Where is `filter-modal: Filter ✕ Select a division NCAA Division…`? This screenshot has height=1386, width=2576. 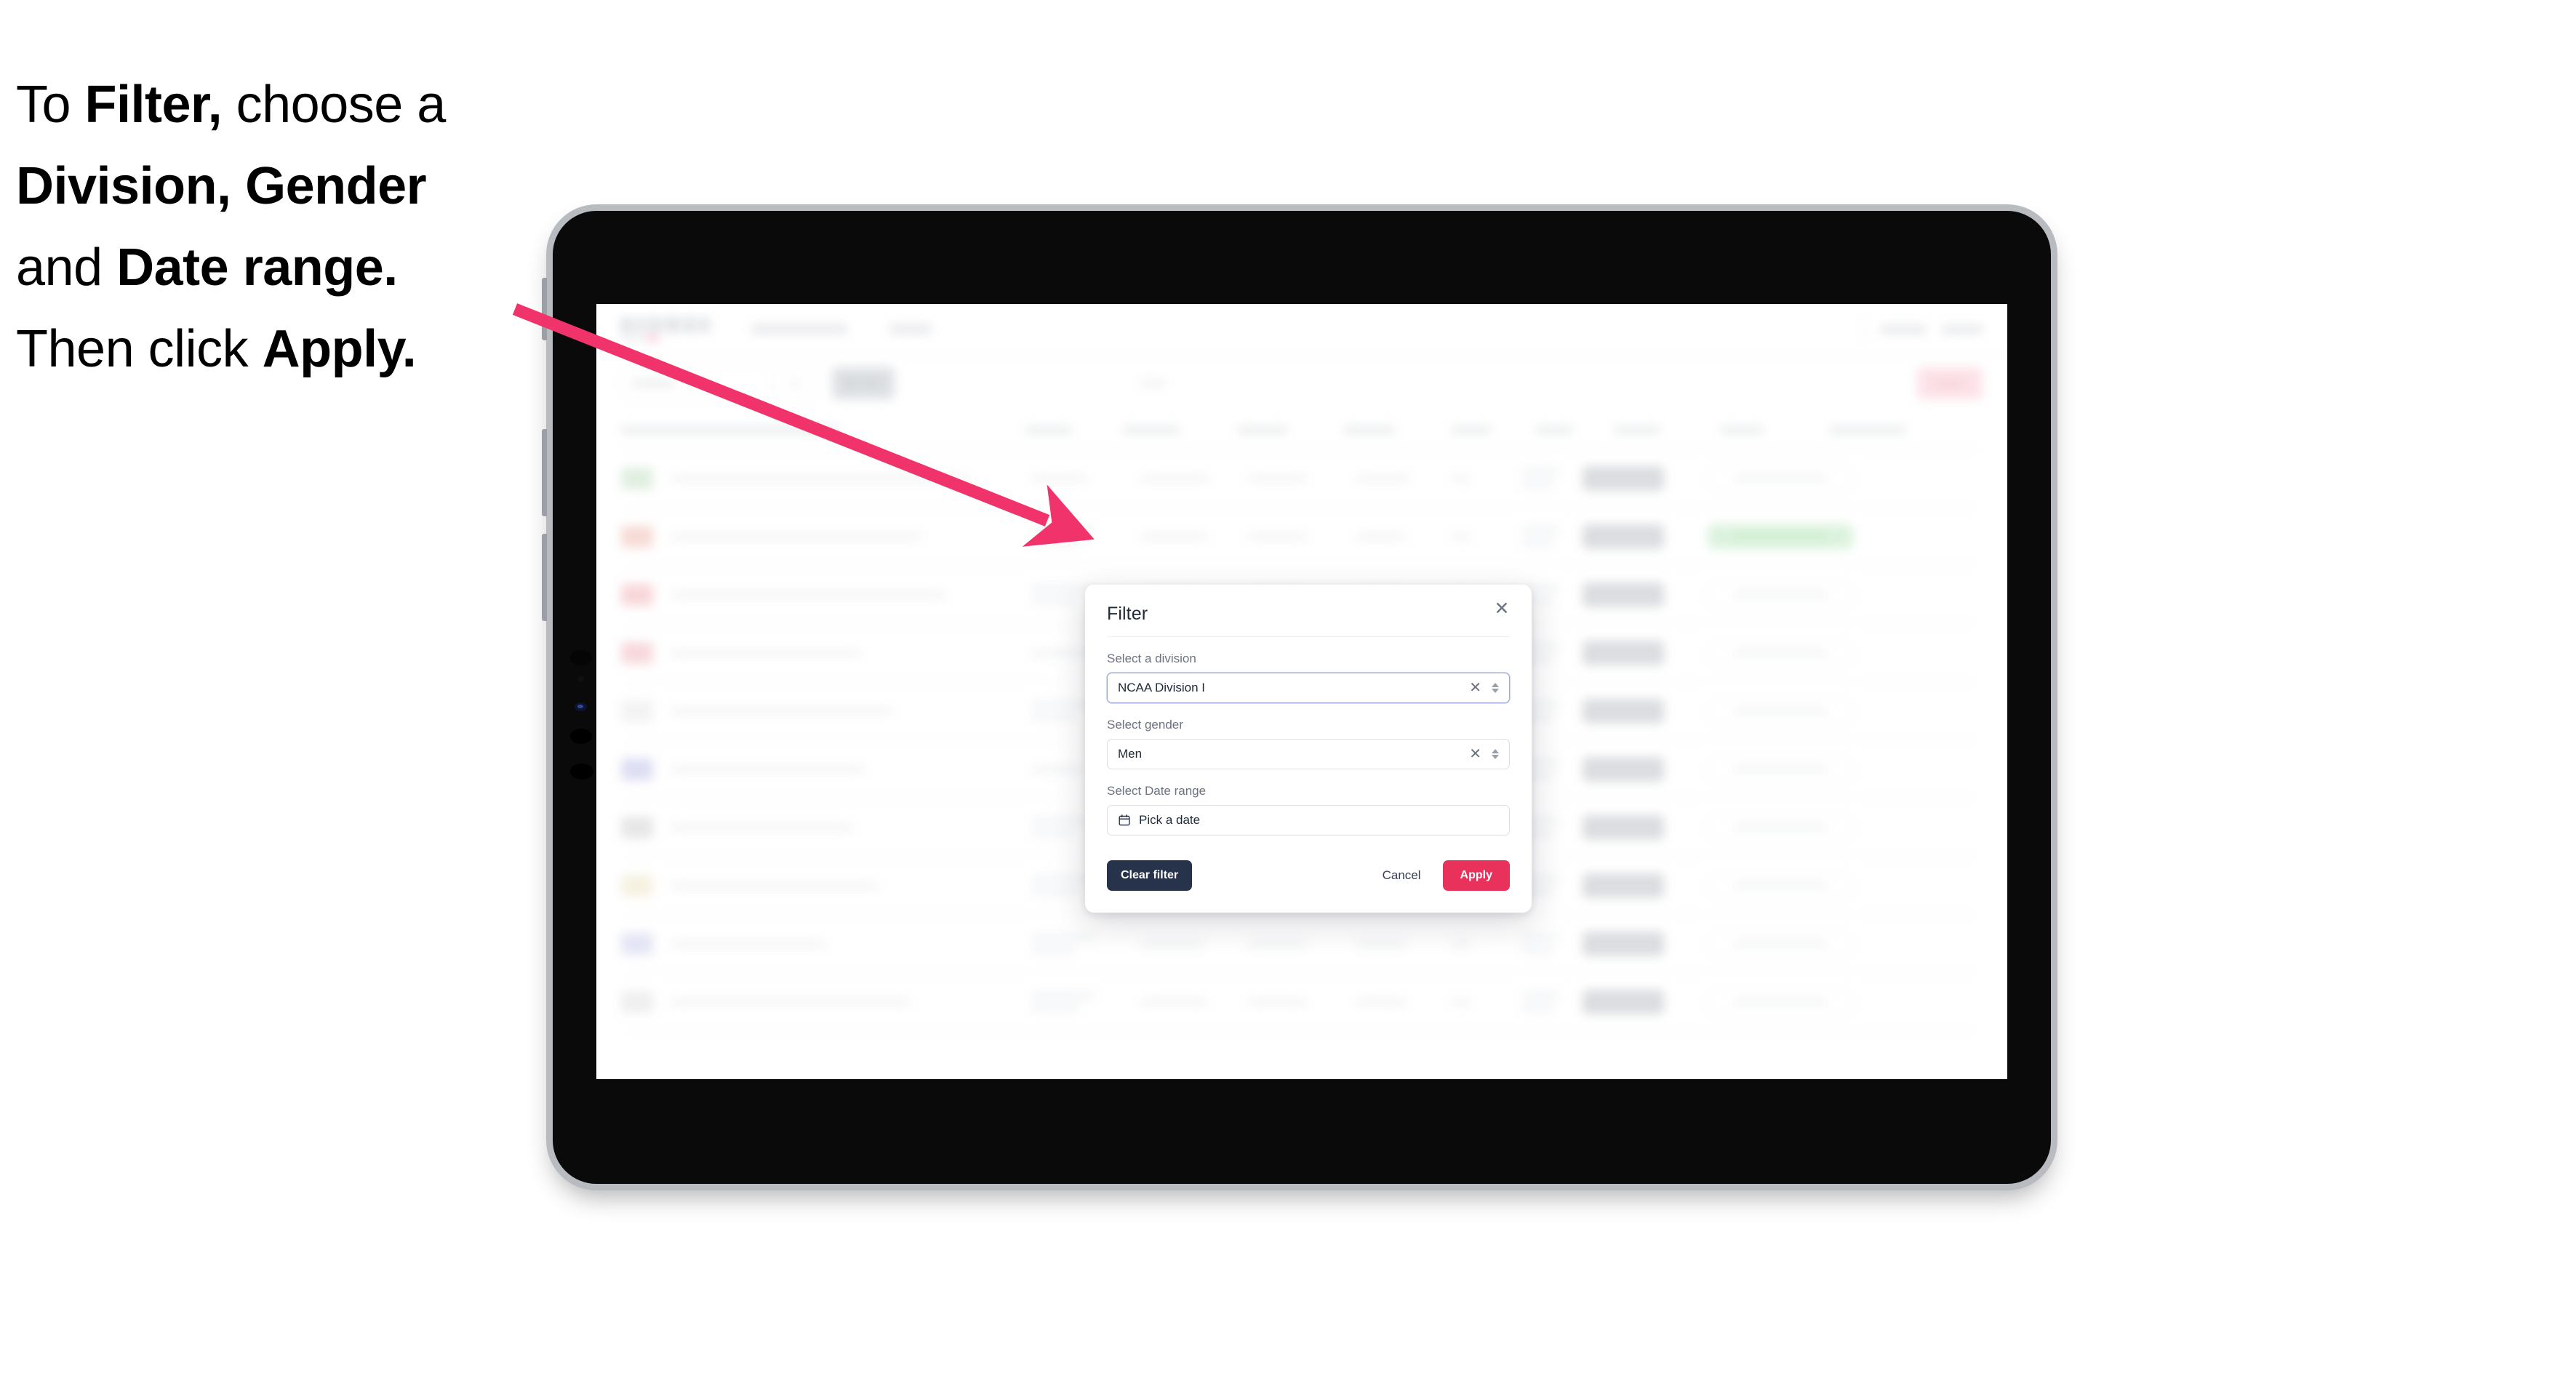 filter-modal: Filter ✕ Select a division NCAA Division… is located at coordinates (1308, 749).